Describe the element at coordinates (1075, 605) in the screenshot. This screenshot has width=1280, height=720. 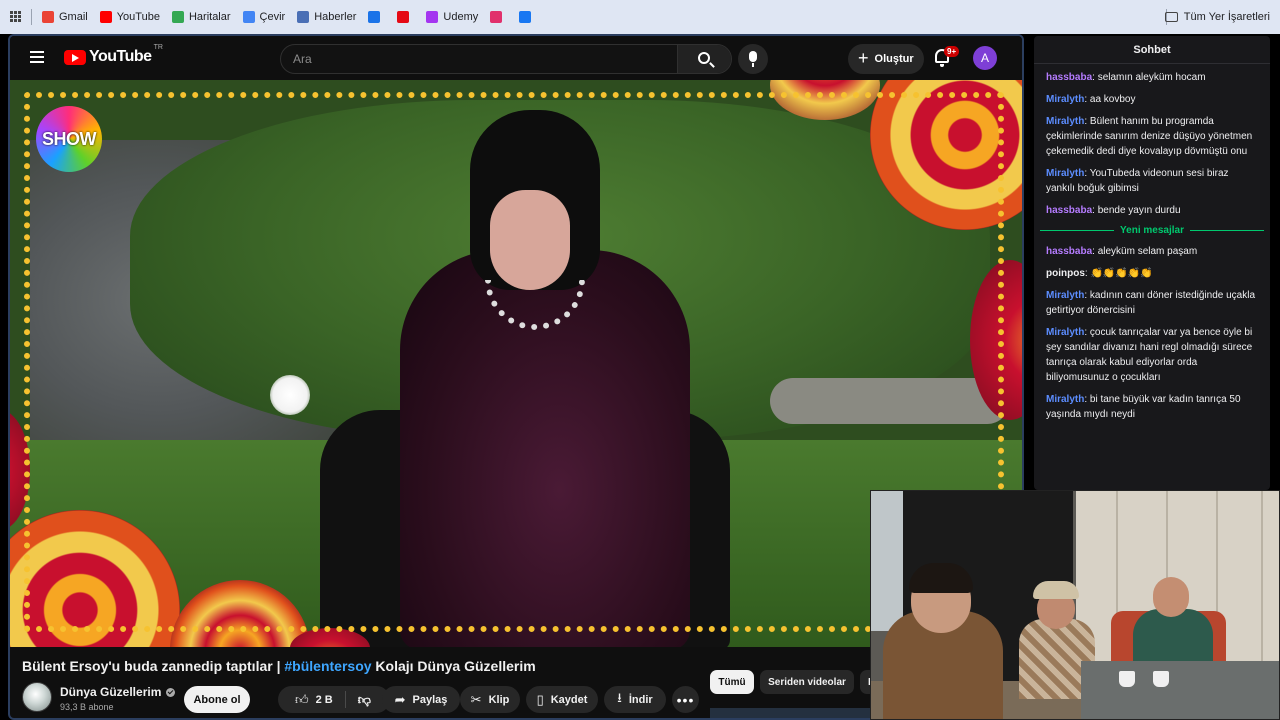
I see `webcam-overlay` at that location.